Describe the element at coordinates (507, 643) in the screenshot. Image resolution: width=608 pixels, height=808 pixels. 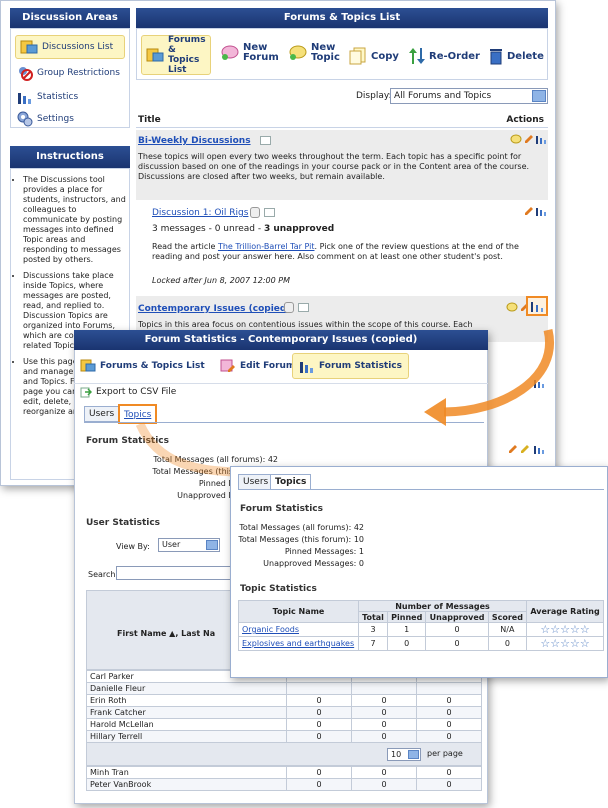
I see `scored-cell: 0` at that location.